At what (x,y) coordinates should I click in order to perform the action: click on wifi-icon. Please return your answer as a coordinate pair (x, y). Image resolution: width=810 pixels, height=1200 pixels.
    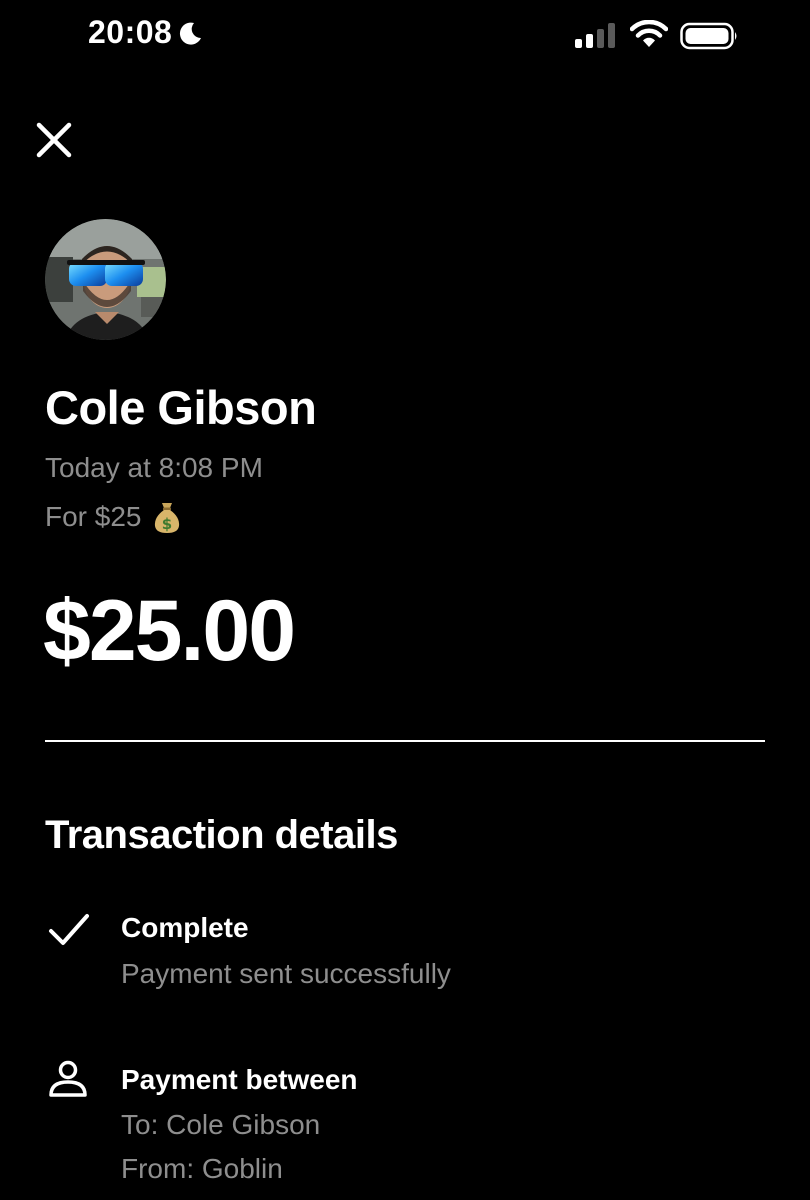
    Looking at the image, I should click on (649, 33).